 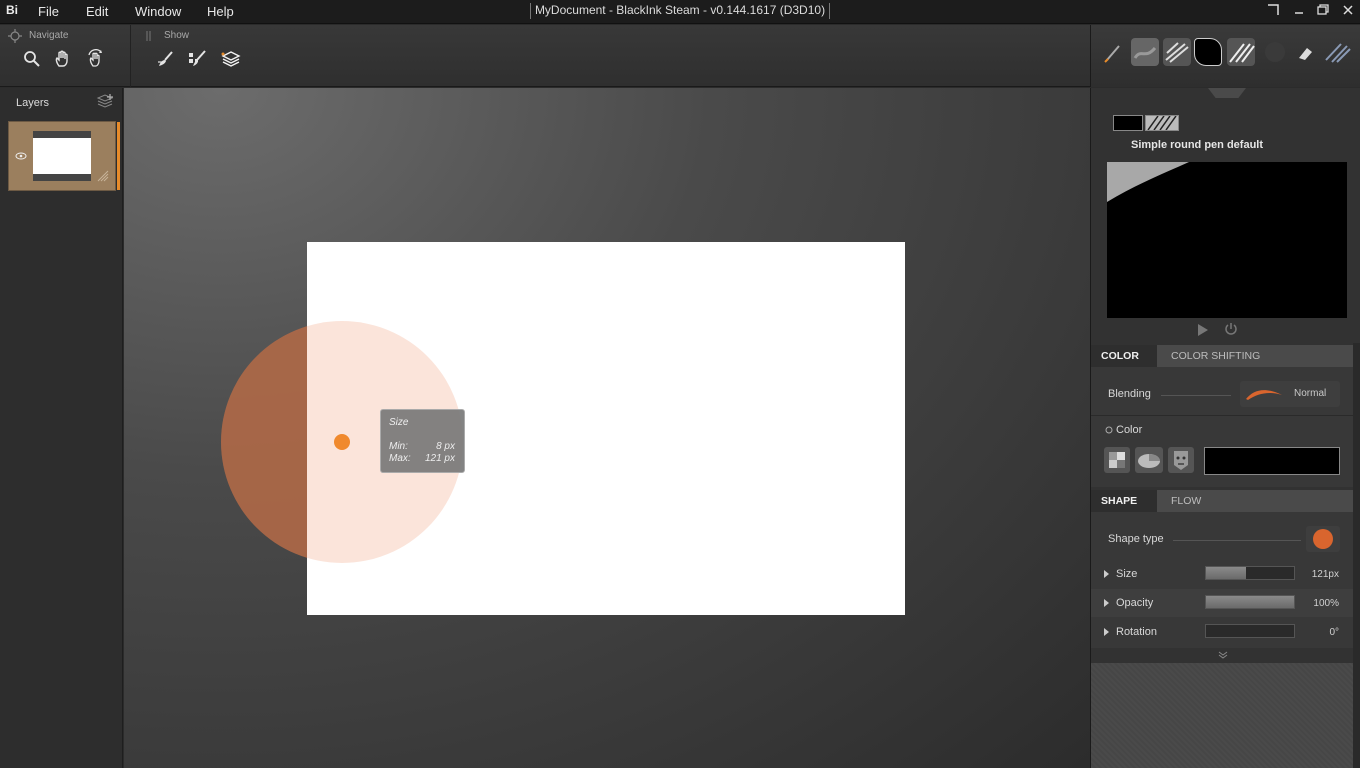 I want to click on minimize-button, so click(x=1299, y=11).